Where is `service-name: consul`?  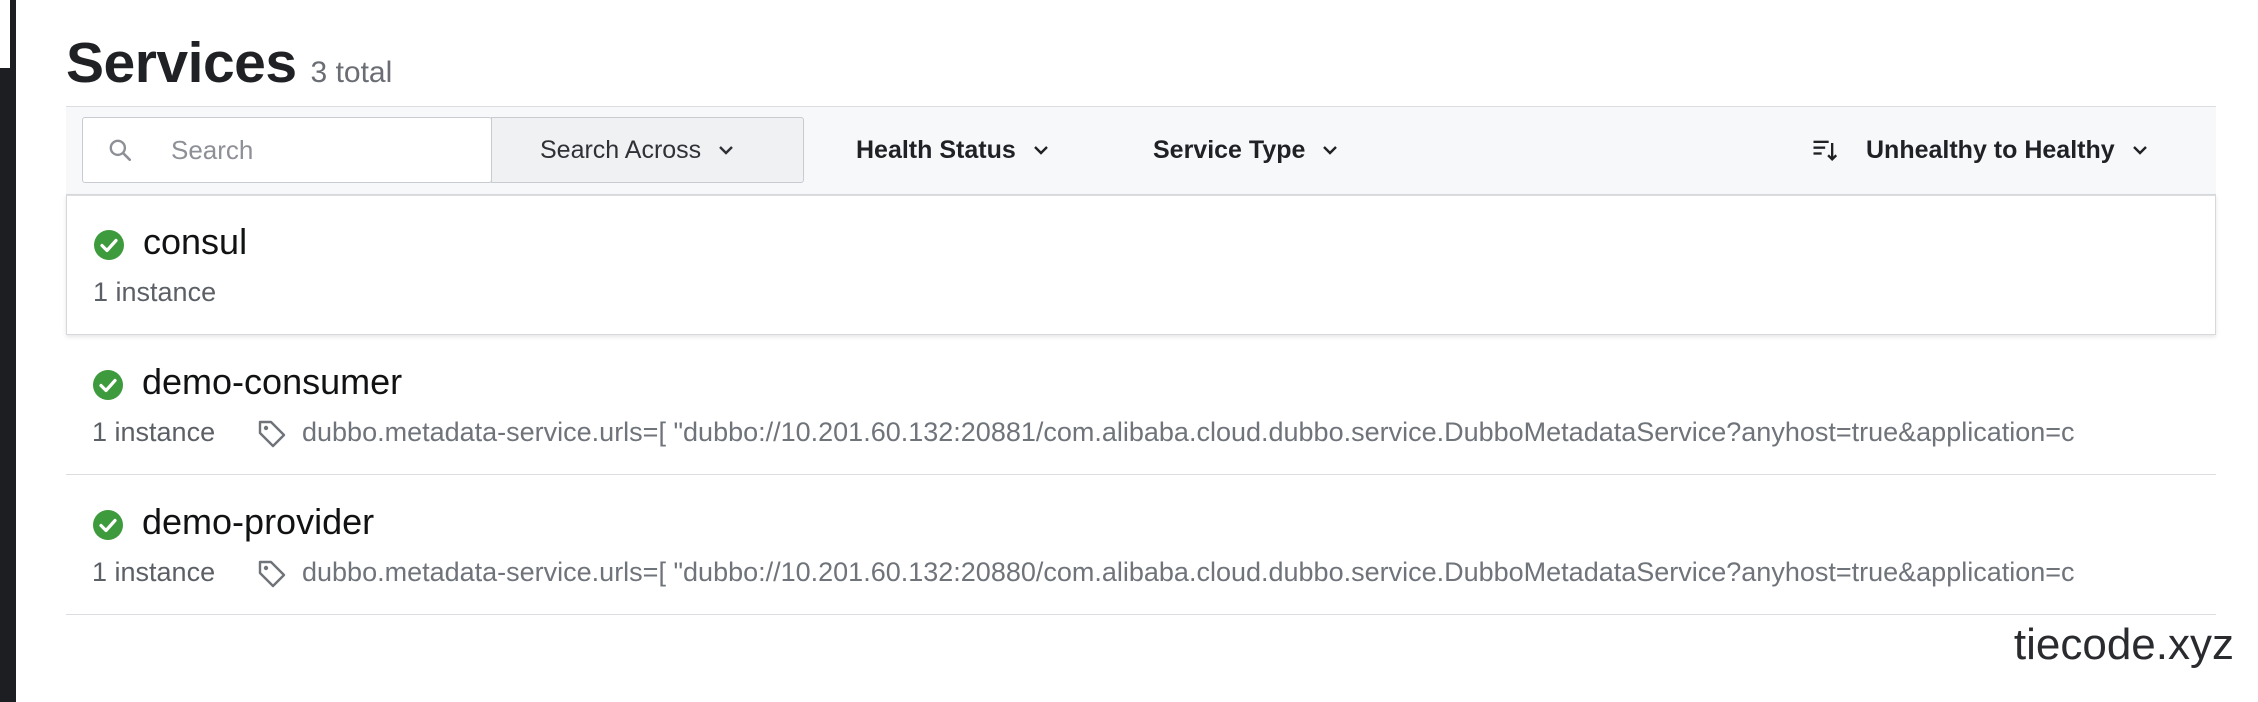 service-name: consul is located at coordinates (195, 242).